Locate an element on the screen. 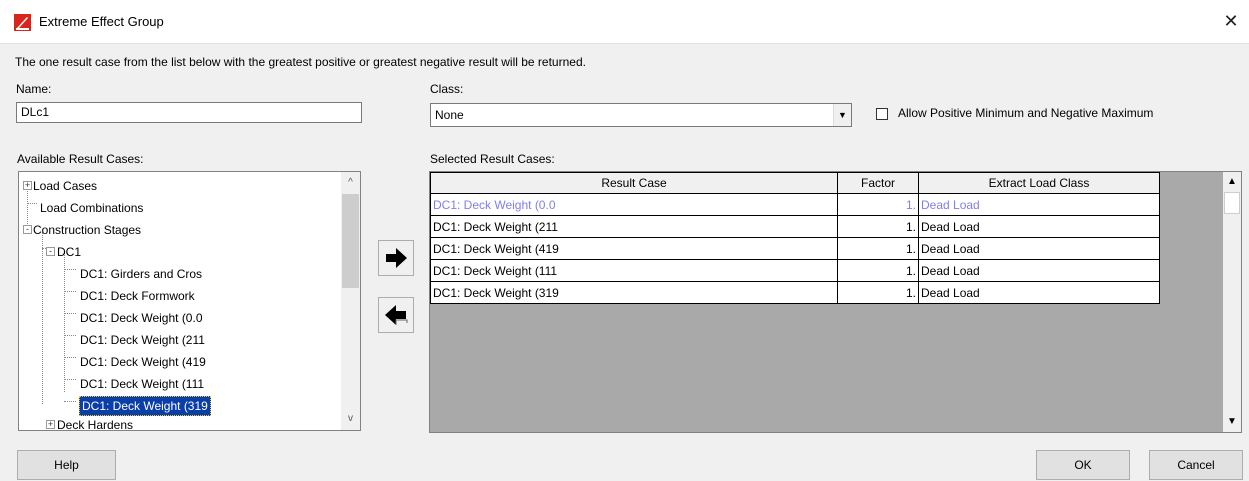 This screenshot has height=481, width=1249. app-logo-icon is located at coordinates (22, 22).